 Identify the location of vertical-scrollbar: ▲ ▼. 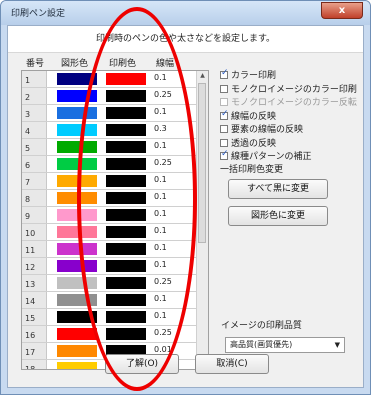
(202, 220).